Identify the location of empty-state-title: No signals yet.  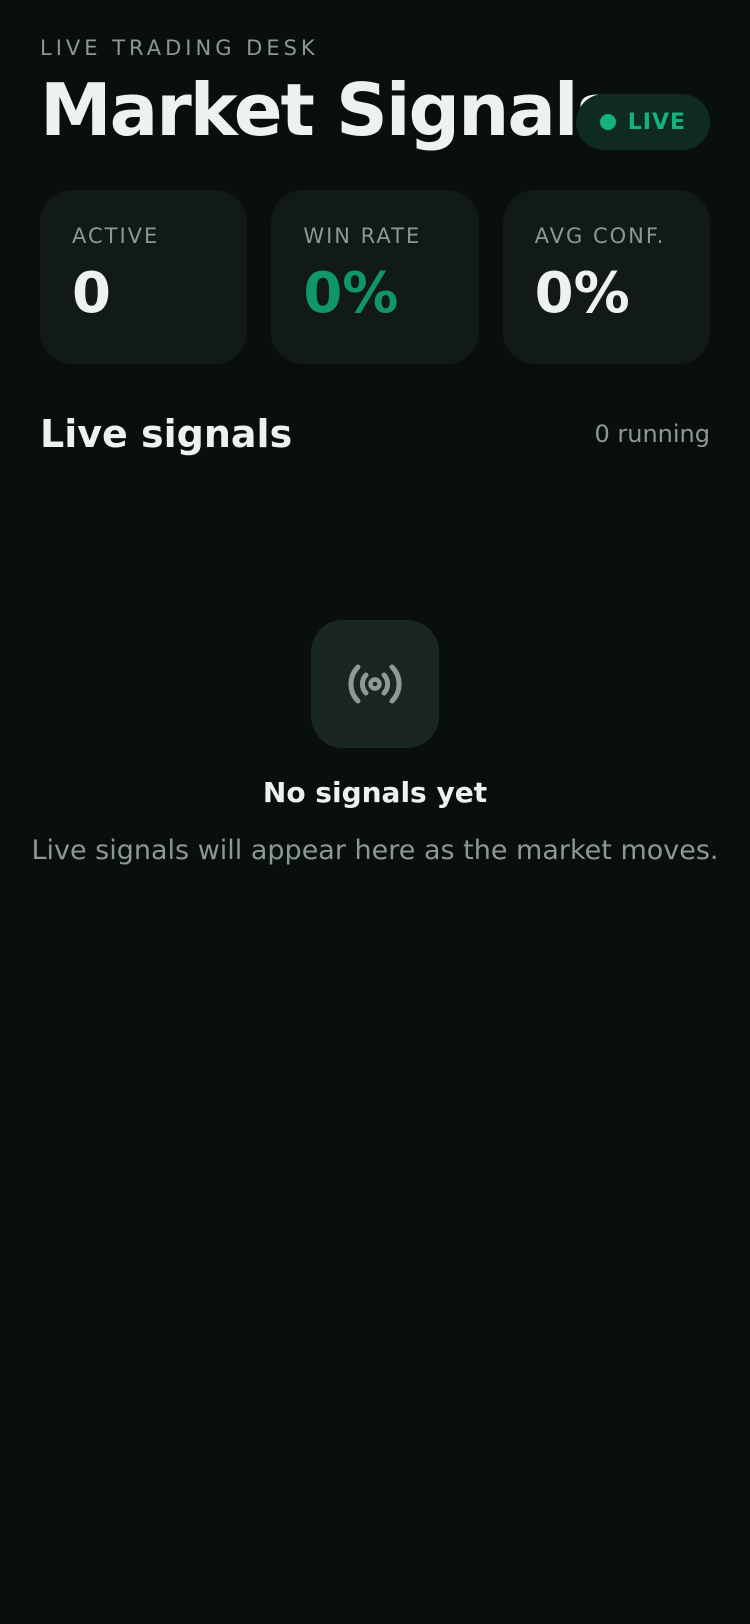
(375, 792).